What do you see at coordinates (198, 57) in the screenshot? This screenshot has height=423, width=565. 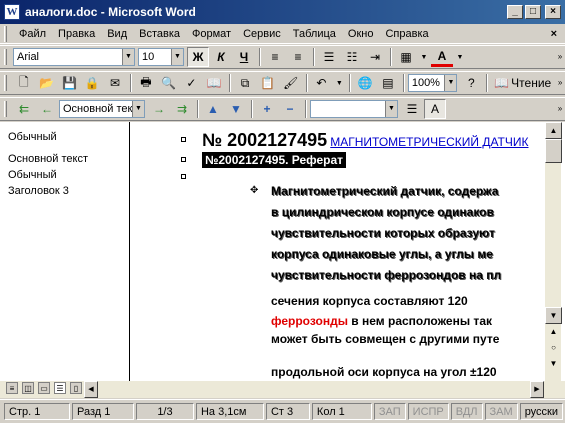 I see `bold-button: Ж` at bounding box center [198, 57].